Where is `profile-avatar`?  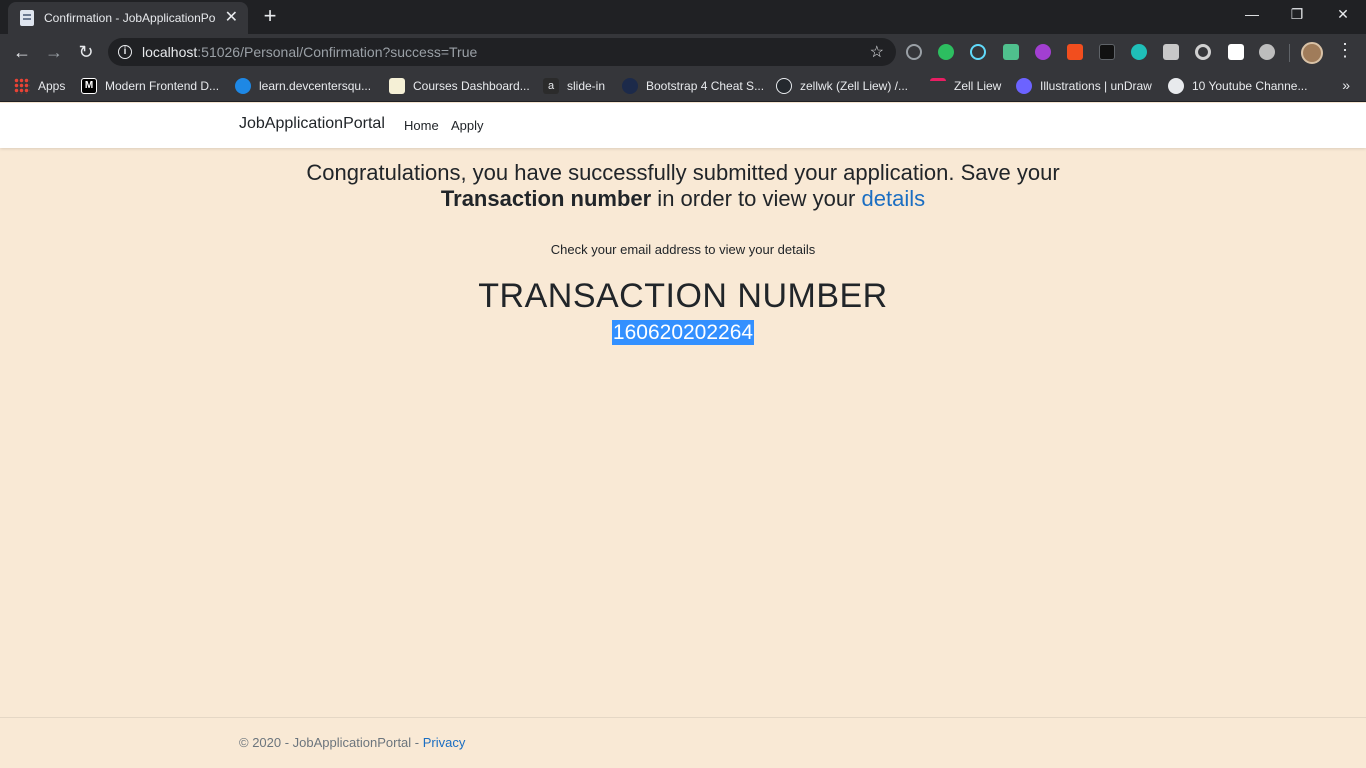
profile-avatar is located at coordinates (1312, 53).